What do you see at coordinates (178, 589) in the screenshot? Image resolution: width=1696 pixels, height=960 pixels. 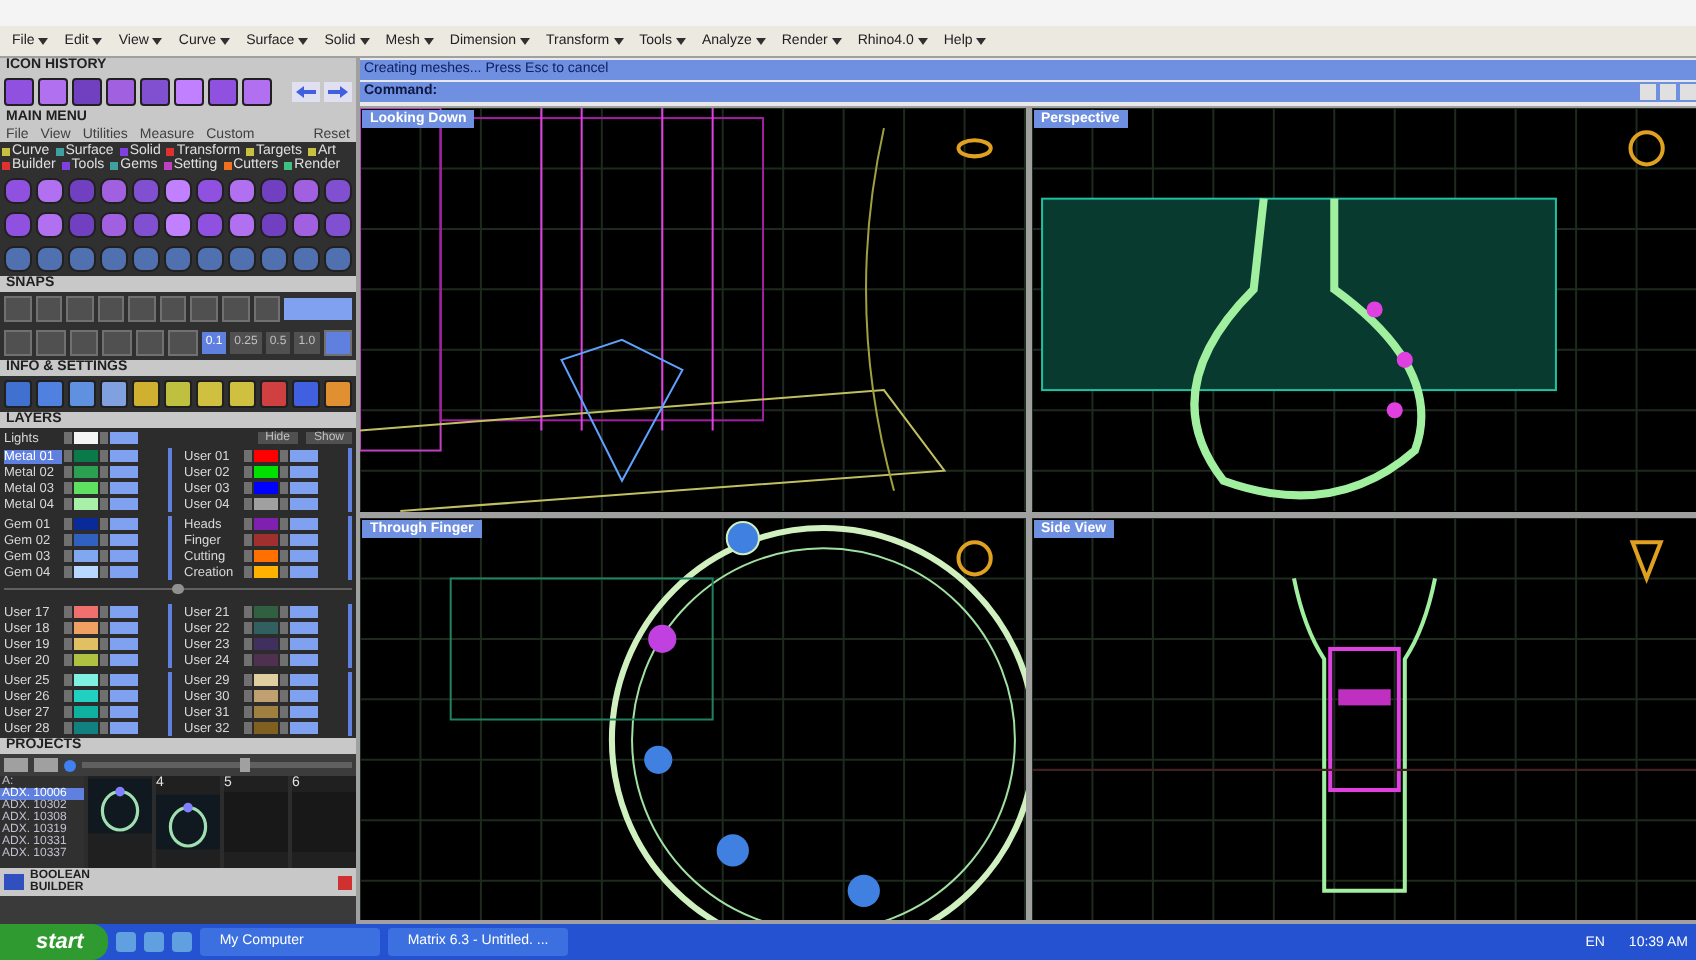 I see `collapse-icon` at bounding box center [178, 589].